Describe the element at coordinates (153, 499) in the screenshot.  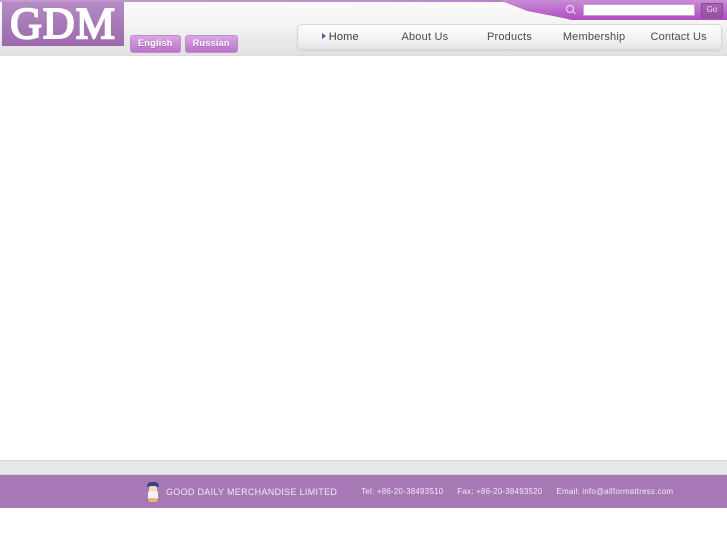
I see `mascot-legs-part` at that location.